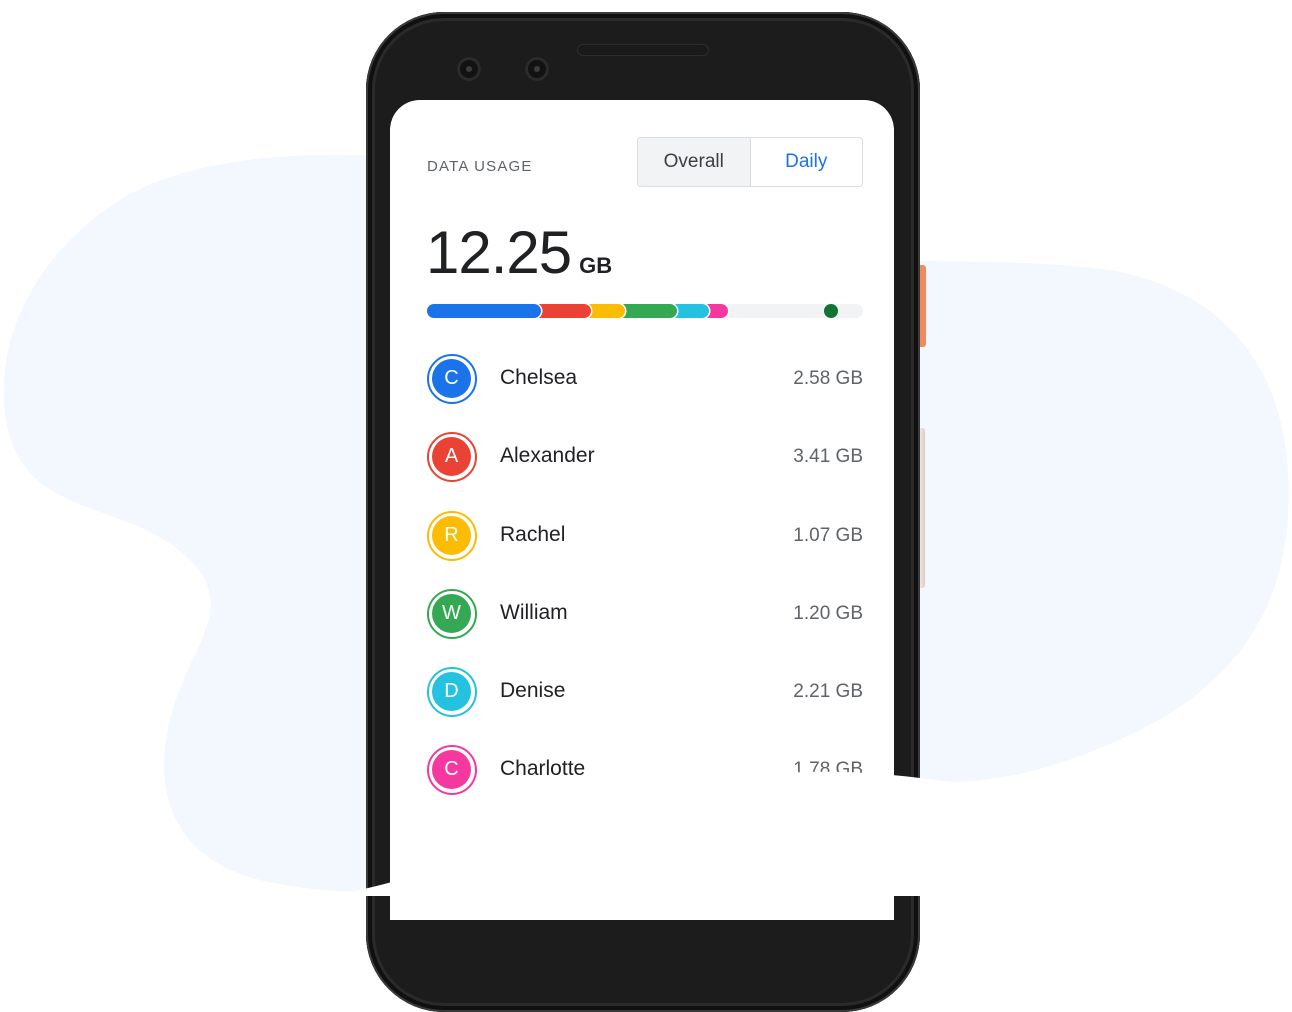 Image resolution: width=1292 pixels, height=1012 pixels. I want to click on view-toggle: Overall Daily, so click(750, 162).